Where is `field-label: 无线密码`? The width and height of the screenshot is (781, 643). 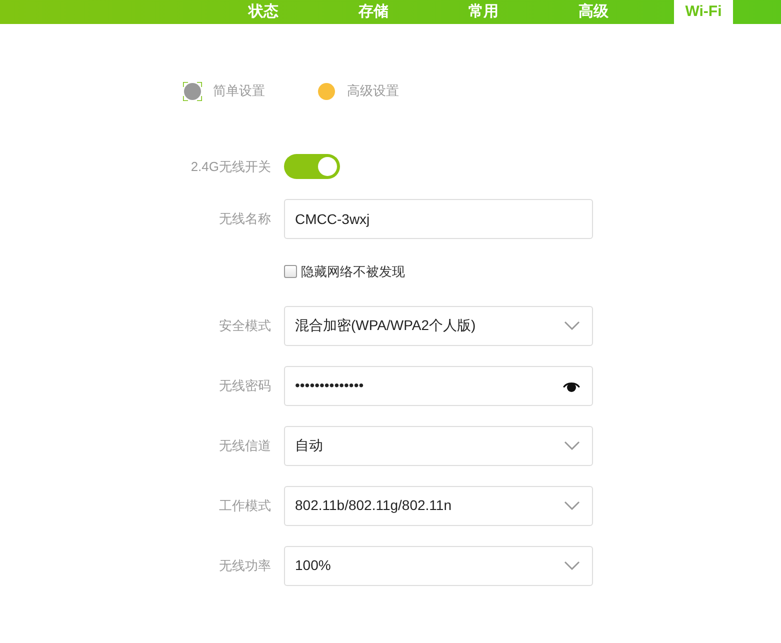
field-label: 无线密码 is located at coordinates (245, 385).